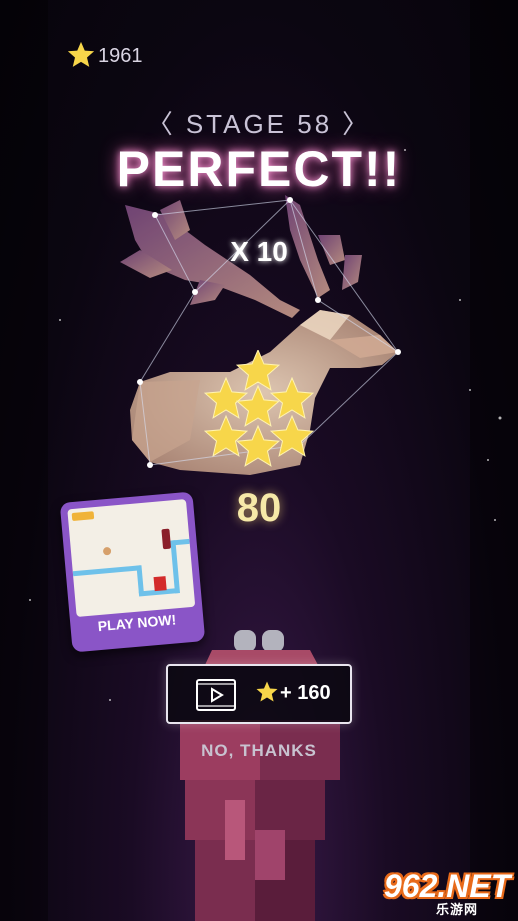 Image resolution: width=518 pixels, height=921 pixels. Describe the element at coordinates (305, 693) in the screenshot. I see `bonus-amount: + 160` at that location.